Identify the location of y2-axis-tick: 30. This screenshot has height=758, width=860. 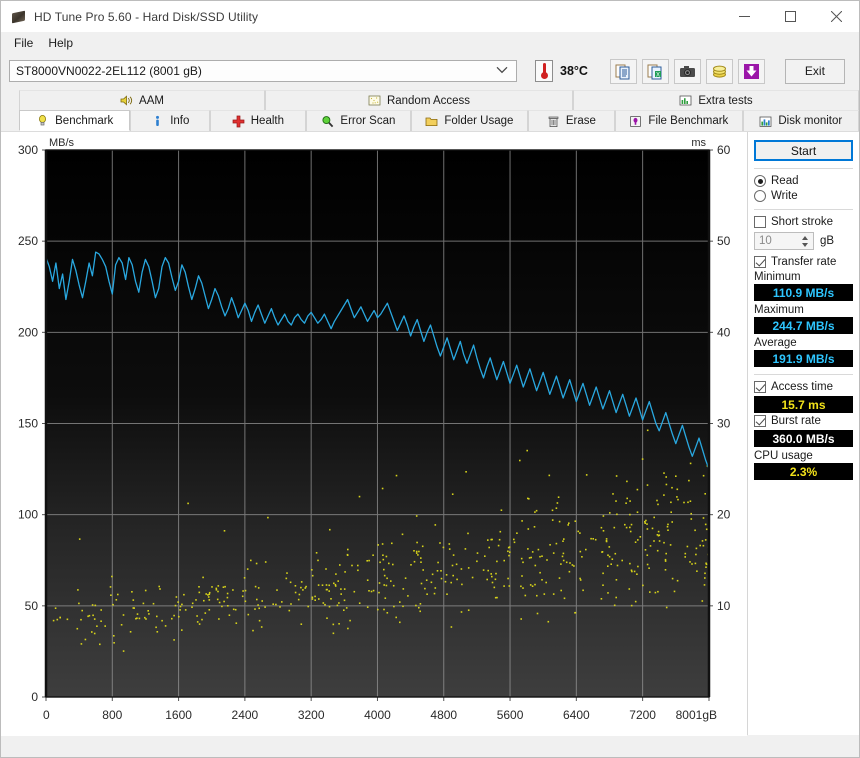
(724, 424).